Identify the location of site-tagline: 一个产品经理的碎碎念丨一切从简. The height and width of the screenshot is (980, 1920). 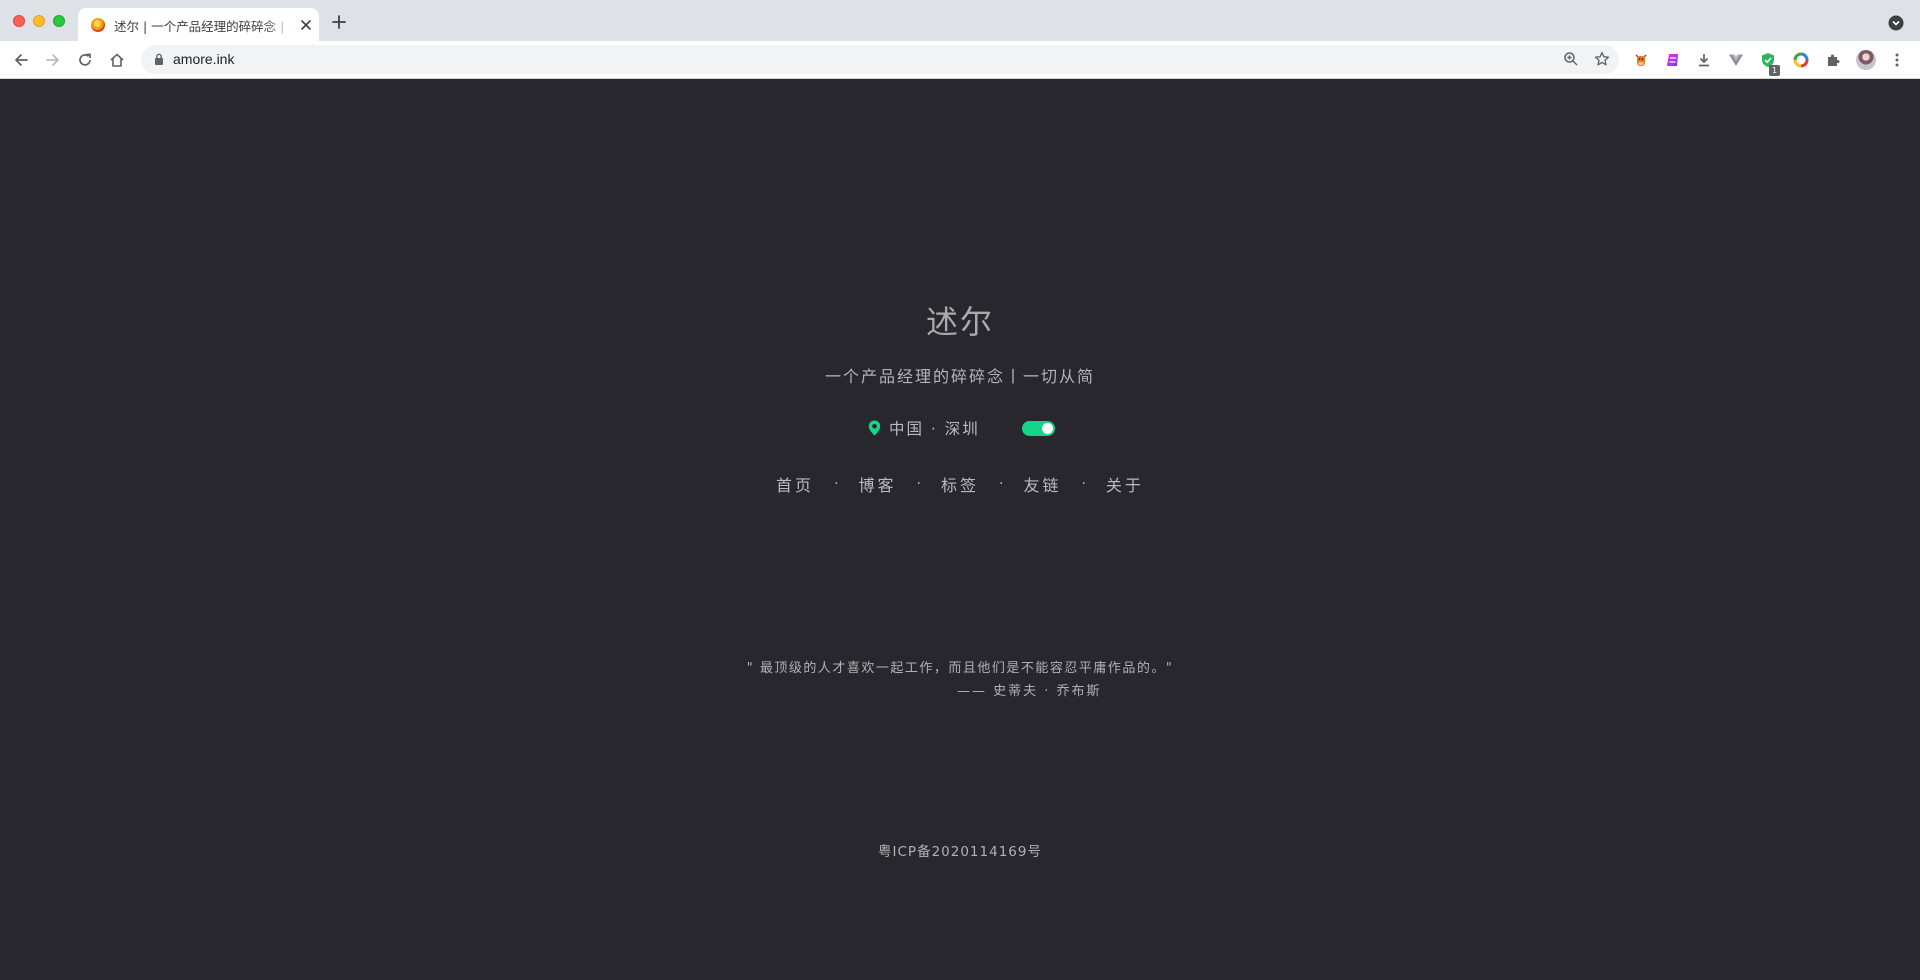
(959, 376).